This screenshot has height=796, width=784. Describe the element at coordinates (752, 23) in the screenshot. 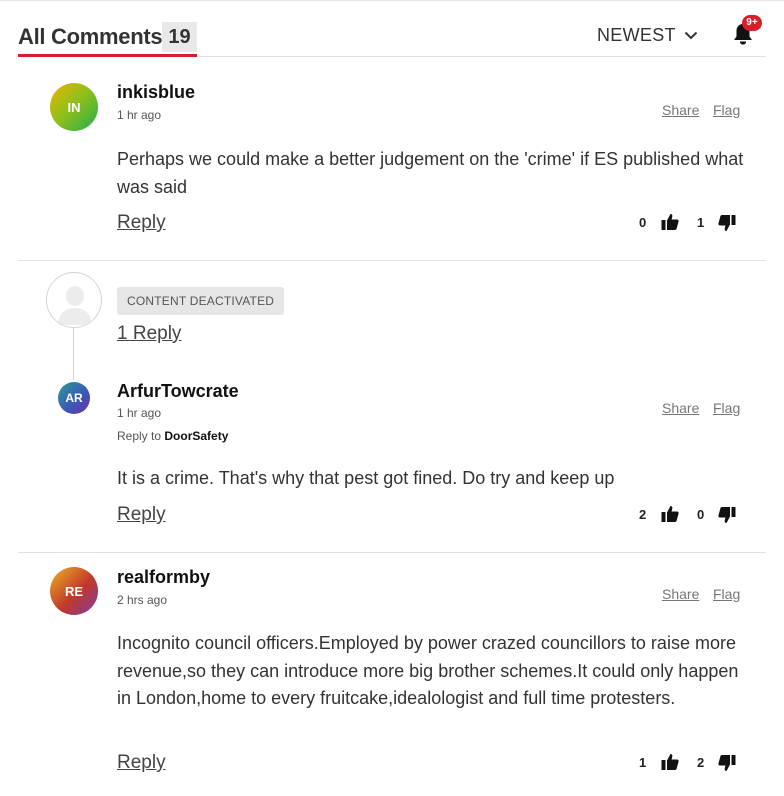

I see `notification-count-badge: 9+` at that location.